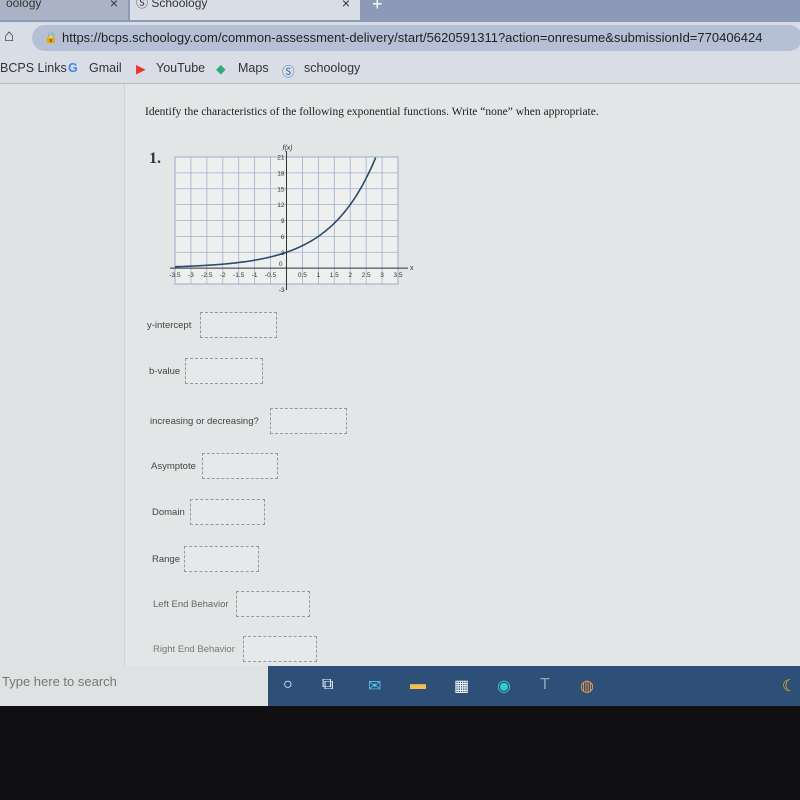 This screenshot has height=800, width=800. What do you see at coordinates (169, 325) in the screenshot?
I see `field-label: y-intercept` at bounding box center [169, 325].